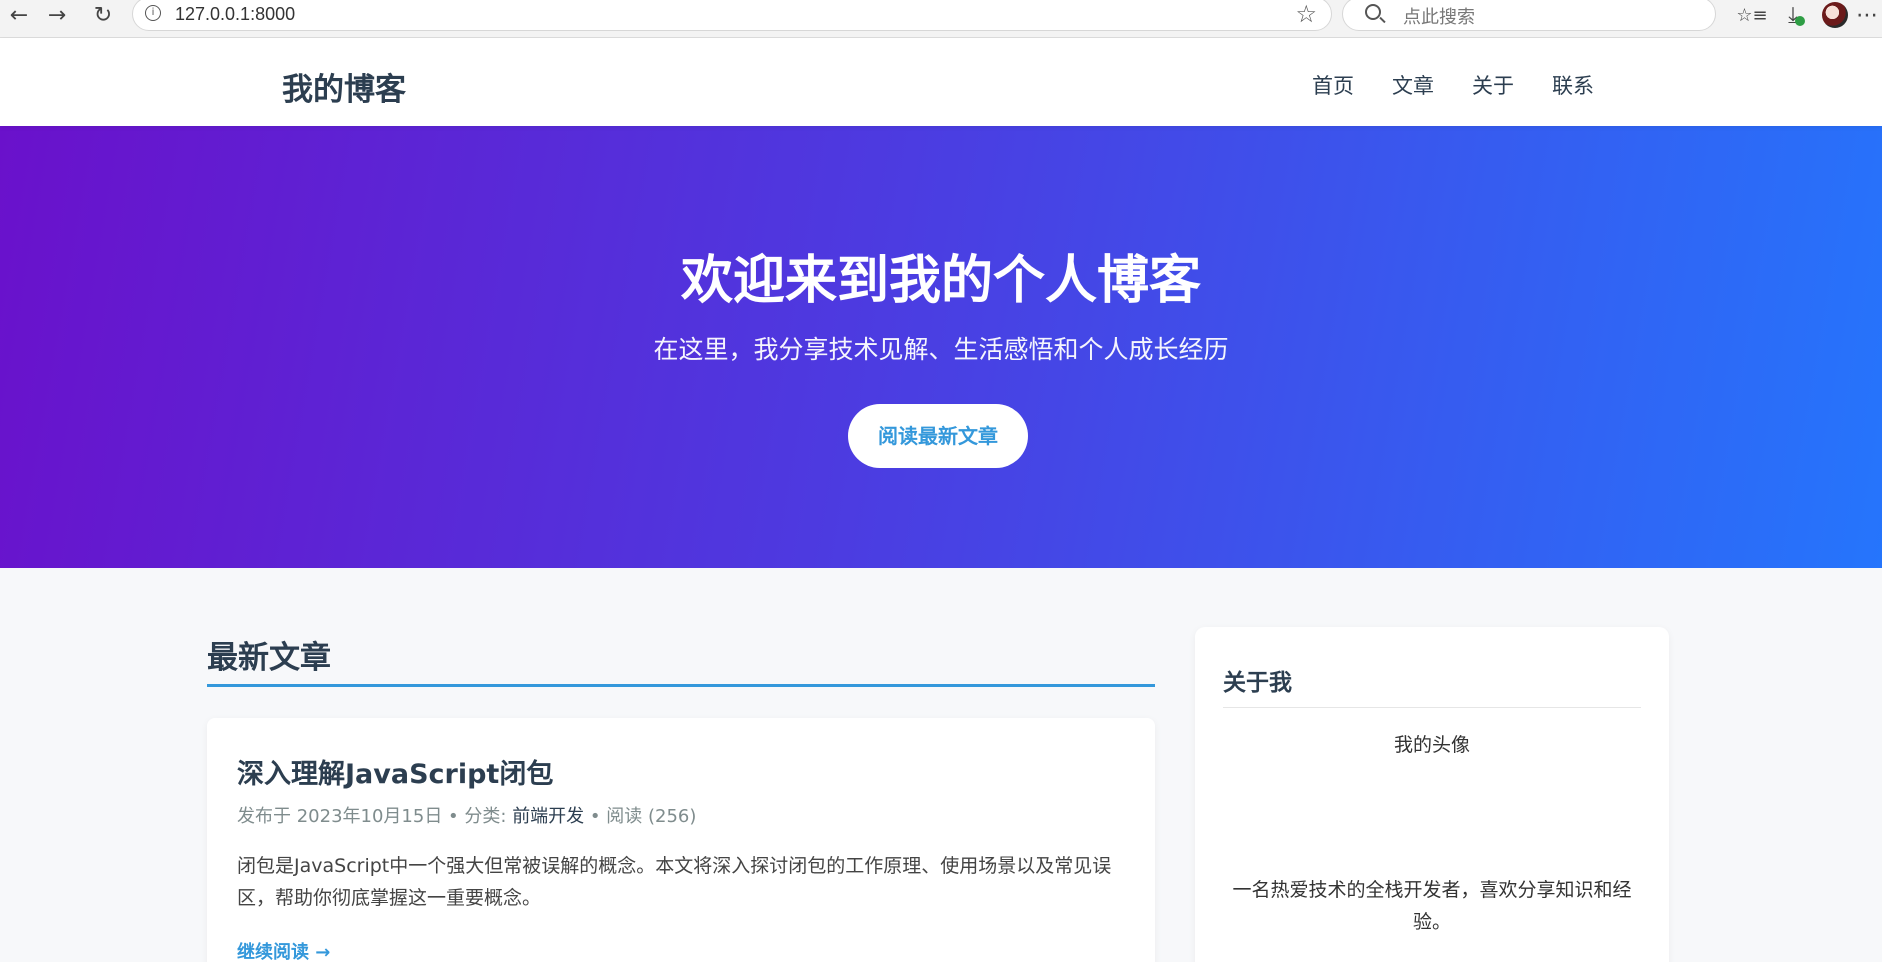  Describe the element at coordinates (375, 816) in the screenshot. I see `article-meta-date: 发布于 2023年10月15日 • 分类:` at that location.